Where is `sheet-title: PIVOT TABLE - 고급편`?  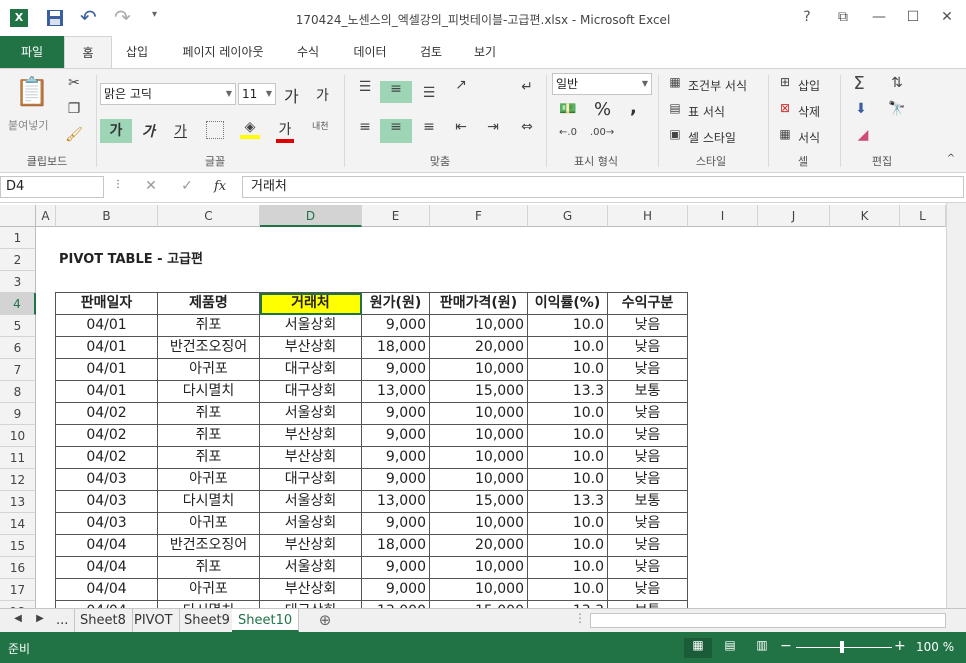
sheet-title: PIVOT TABLE - 고급편 is located at coordinates (209, 260).